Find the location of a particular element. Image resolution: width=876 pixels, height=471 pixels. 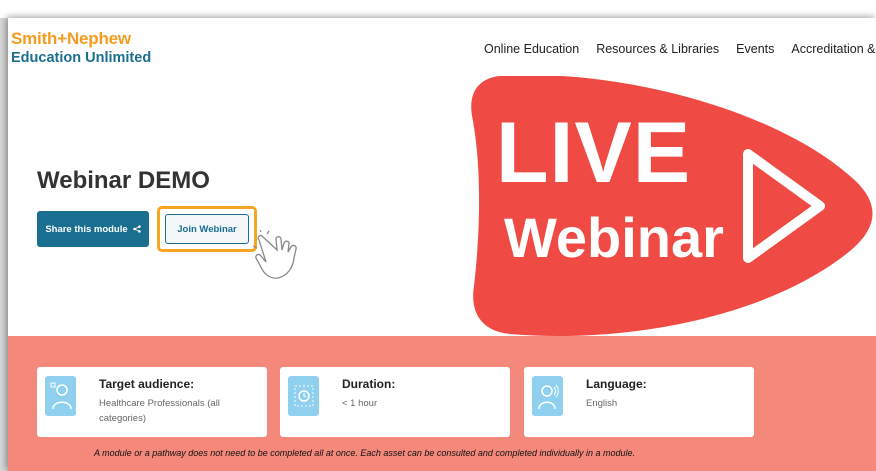

brand-subtitle: Education Unlimited is located at coordinates (81, 58).